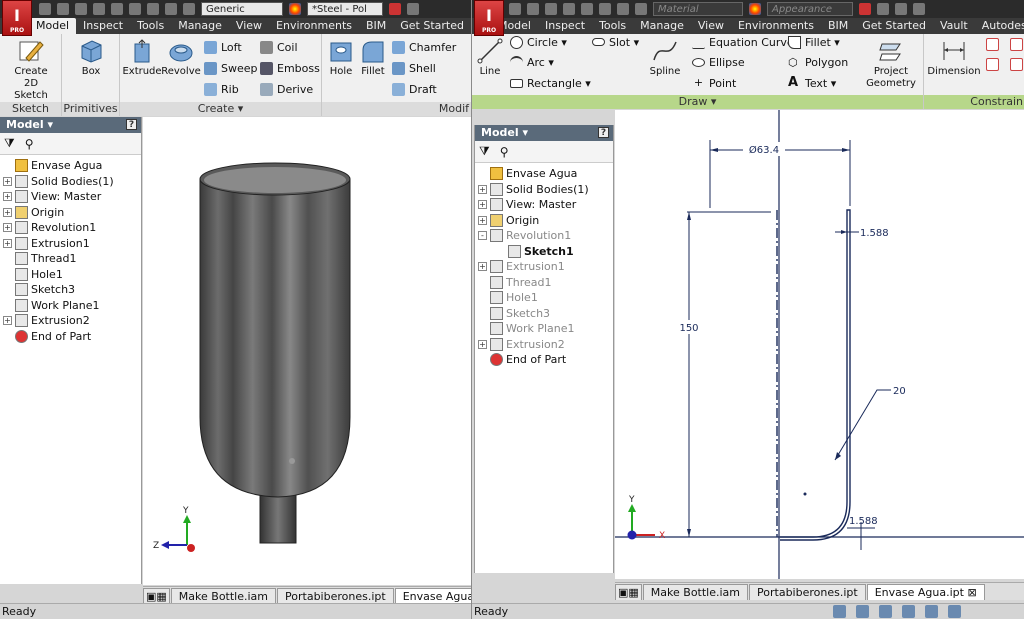 Image resolution: width=1024 pixels, height=619 pixels. What do you see at coordinates (971, 592) in the screenshot?
I see `close-tab-icon: ⊠` at bounding box center [971, 592].